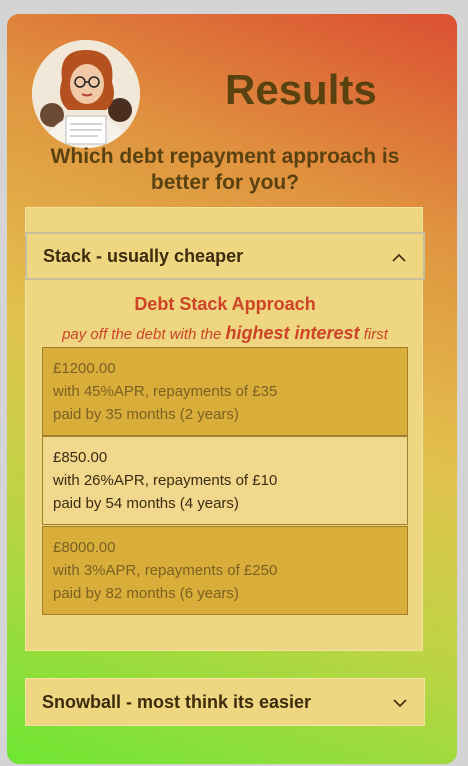  What do you see at coordinates (177, 701) in the screenshot?
I see `accordion-snowball-label: Snowball - most think its easier` at bounding box center [177, 701].